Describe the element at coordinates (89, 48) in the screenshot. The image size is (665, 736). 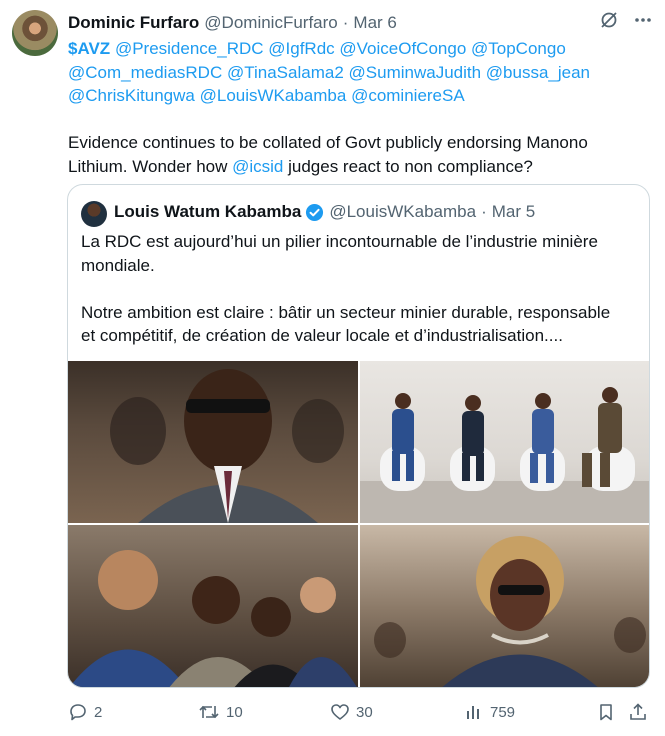
I see `cashtag-link: $AVZ` at that location.